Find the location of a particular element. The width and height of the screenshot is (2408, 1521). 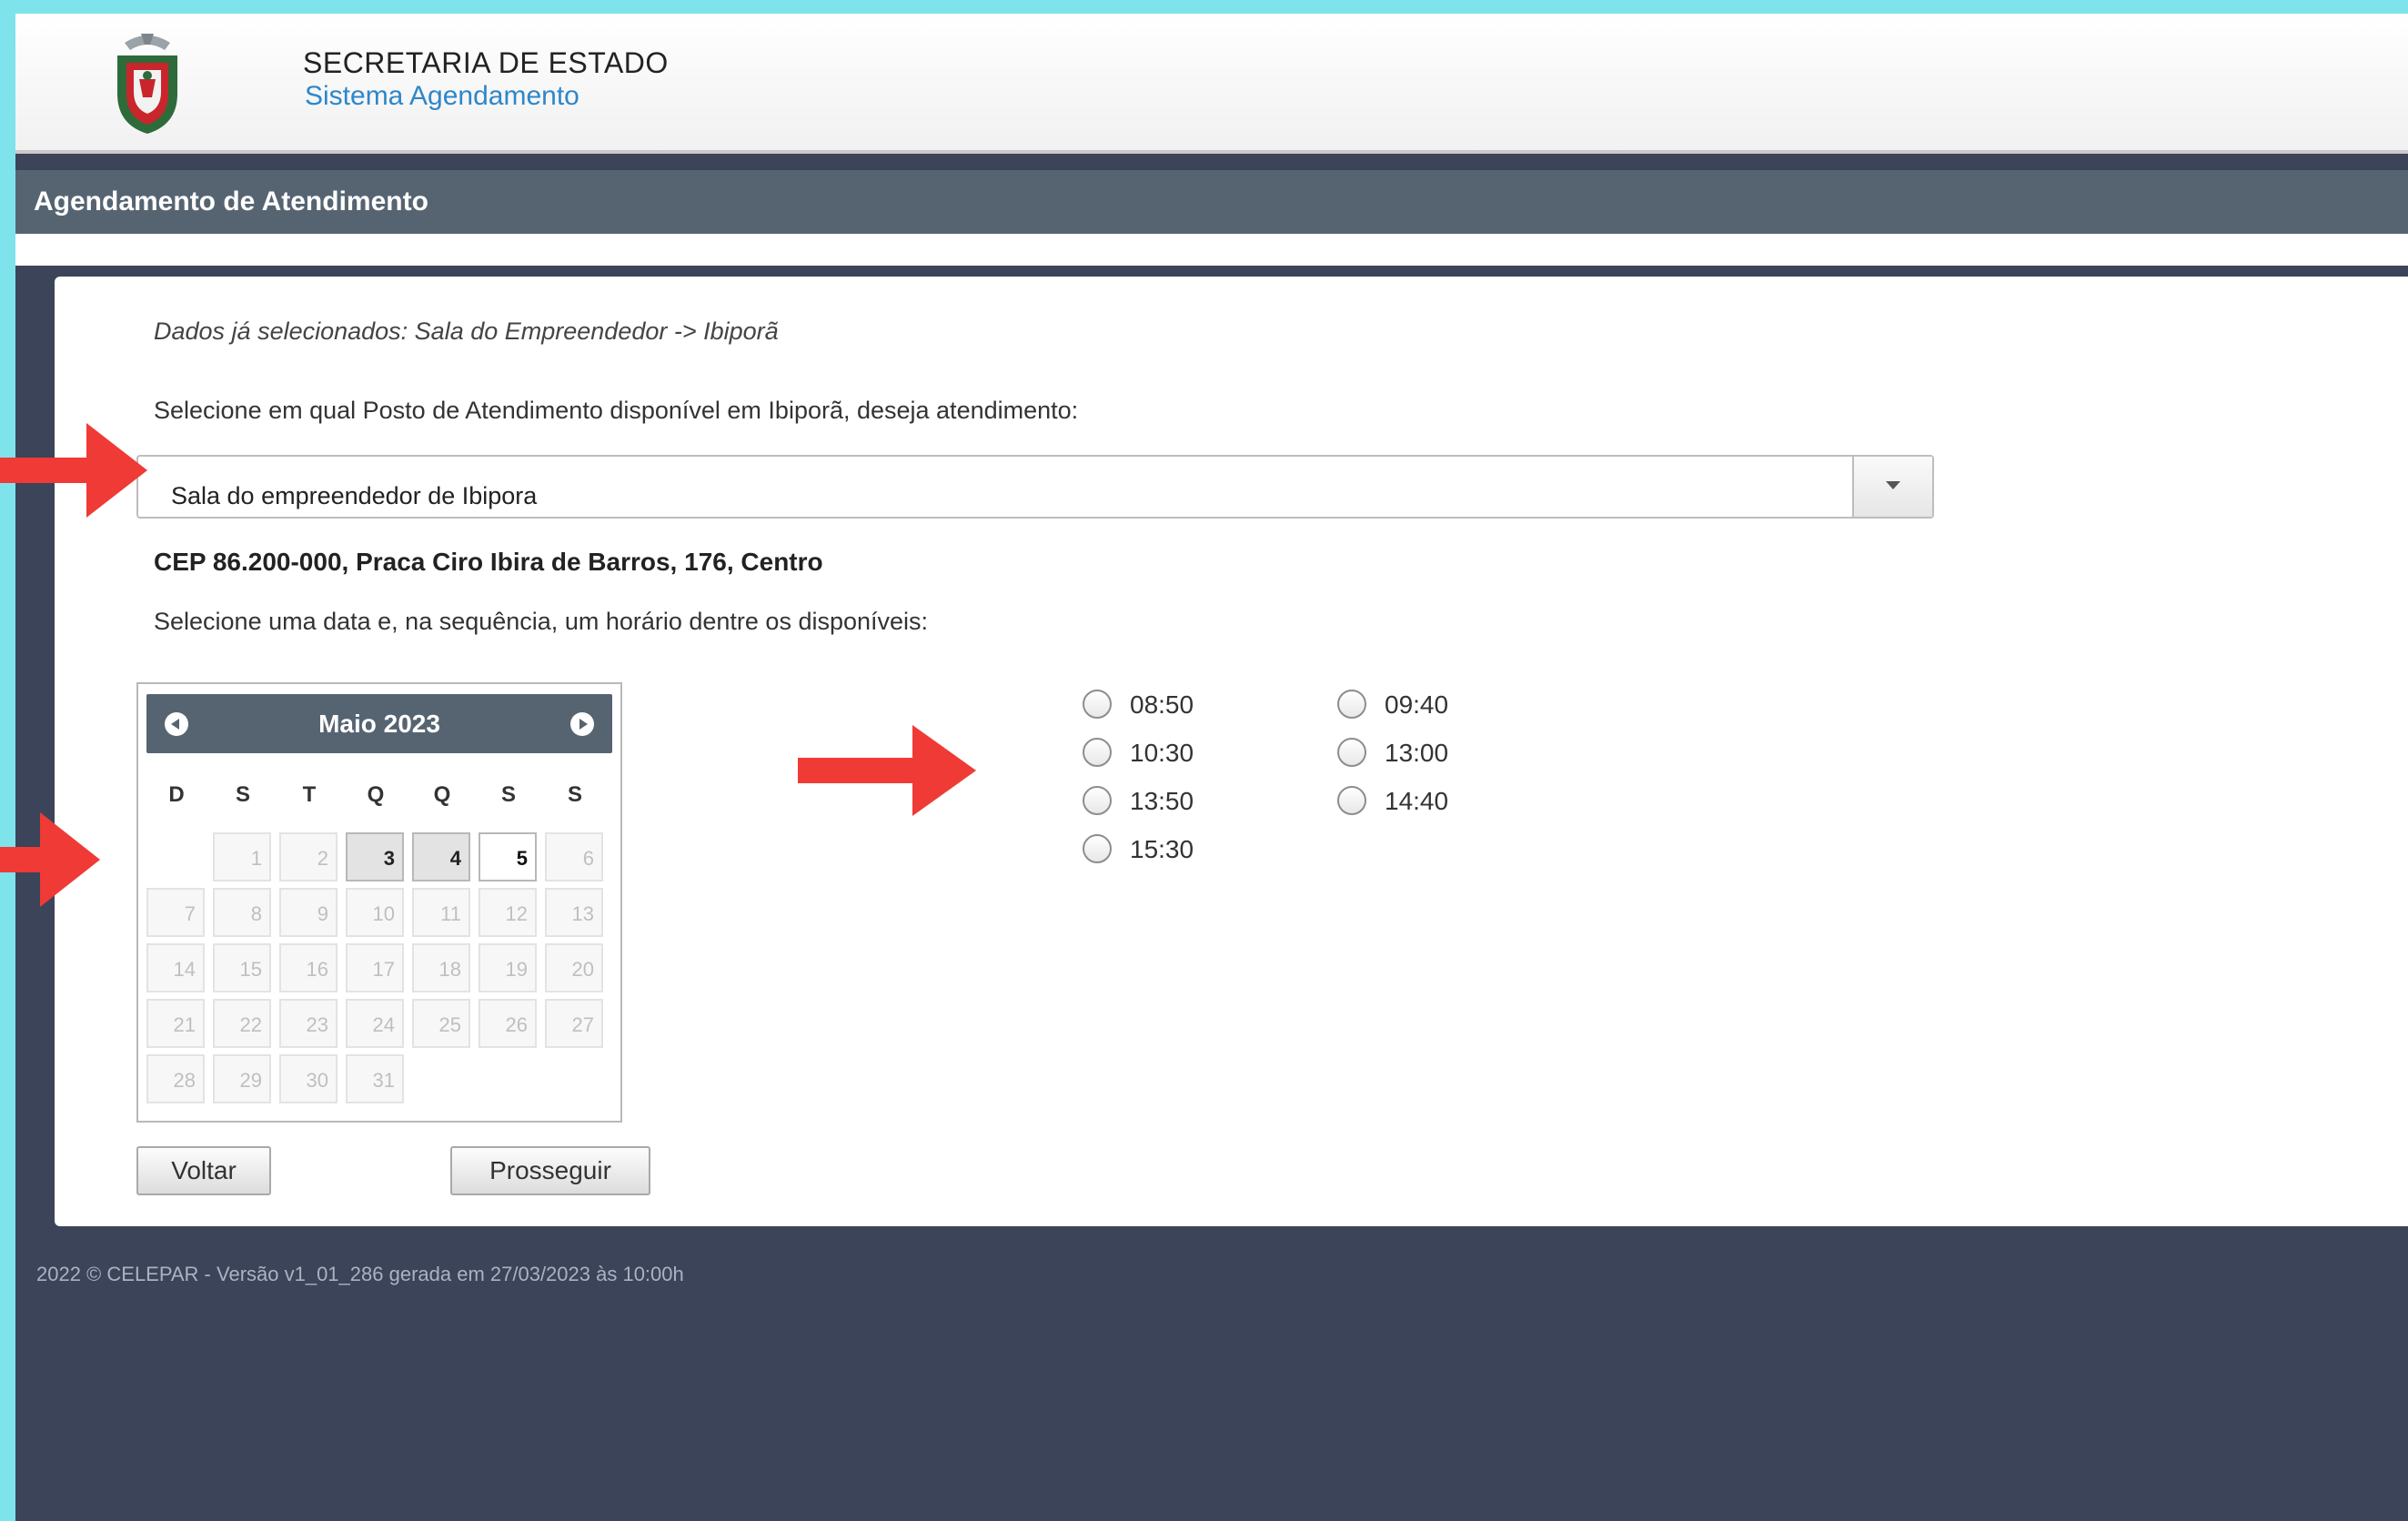

calendar-day: 29 is located at coordinates (242, 1078).